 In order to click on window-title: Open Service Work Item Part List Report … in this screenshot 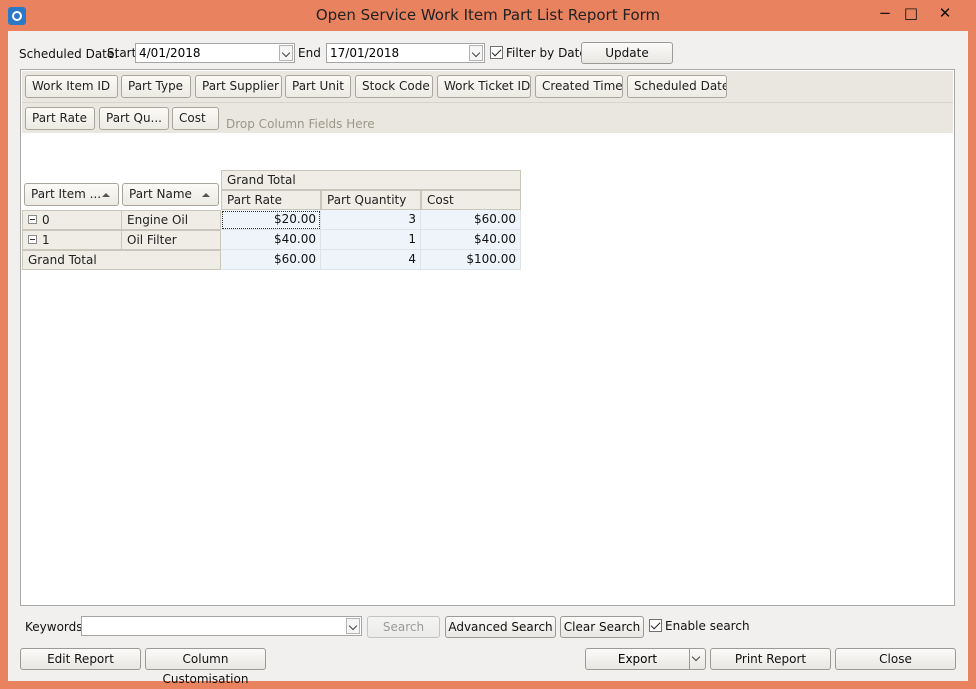, I will do `click(488, 15)`.